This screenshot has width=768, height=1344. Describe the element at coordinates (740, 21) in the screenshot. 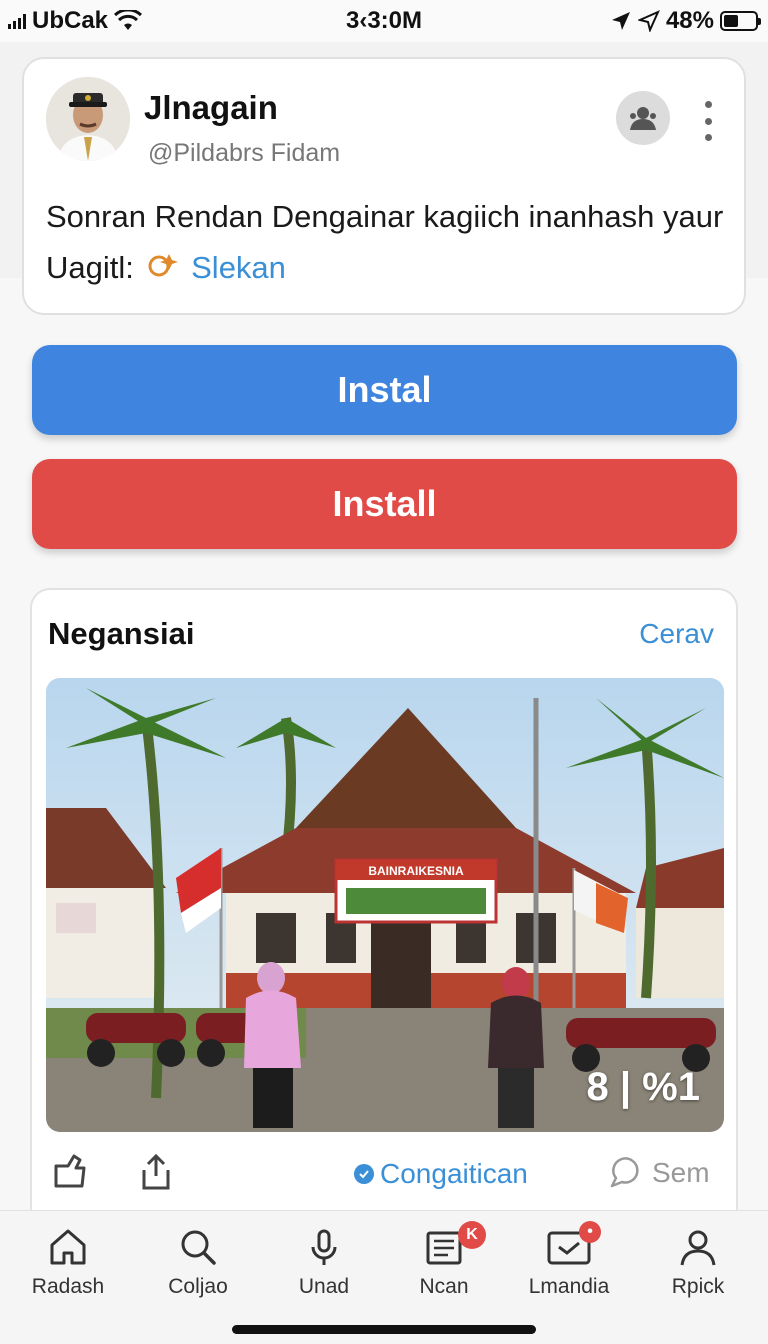

I see `battery-icon` at that location.